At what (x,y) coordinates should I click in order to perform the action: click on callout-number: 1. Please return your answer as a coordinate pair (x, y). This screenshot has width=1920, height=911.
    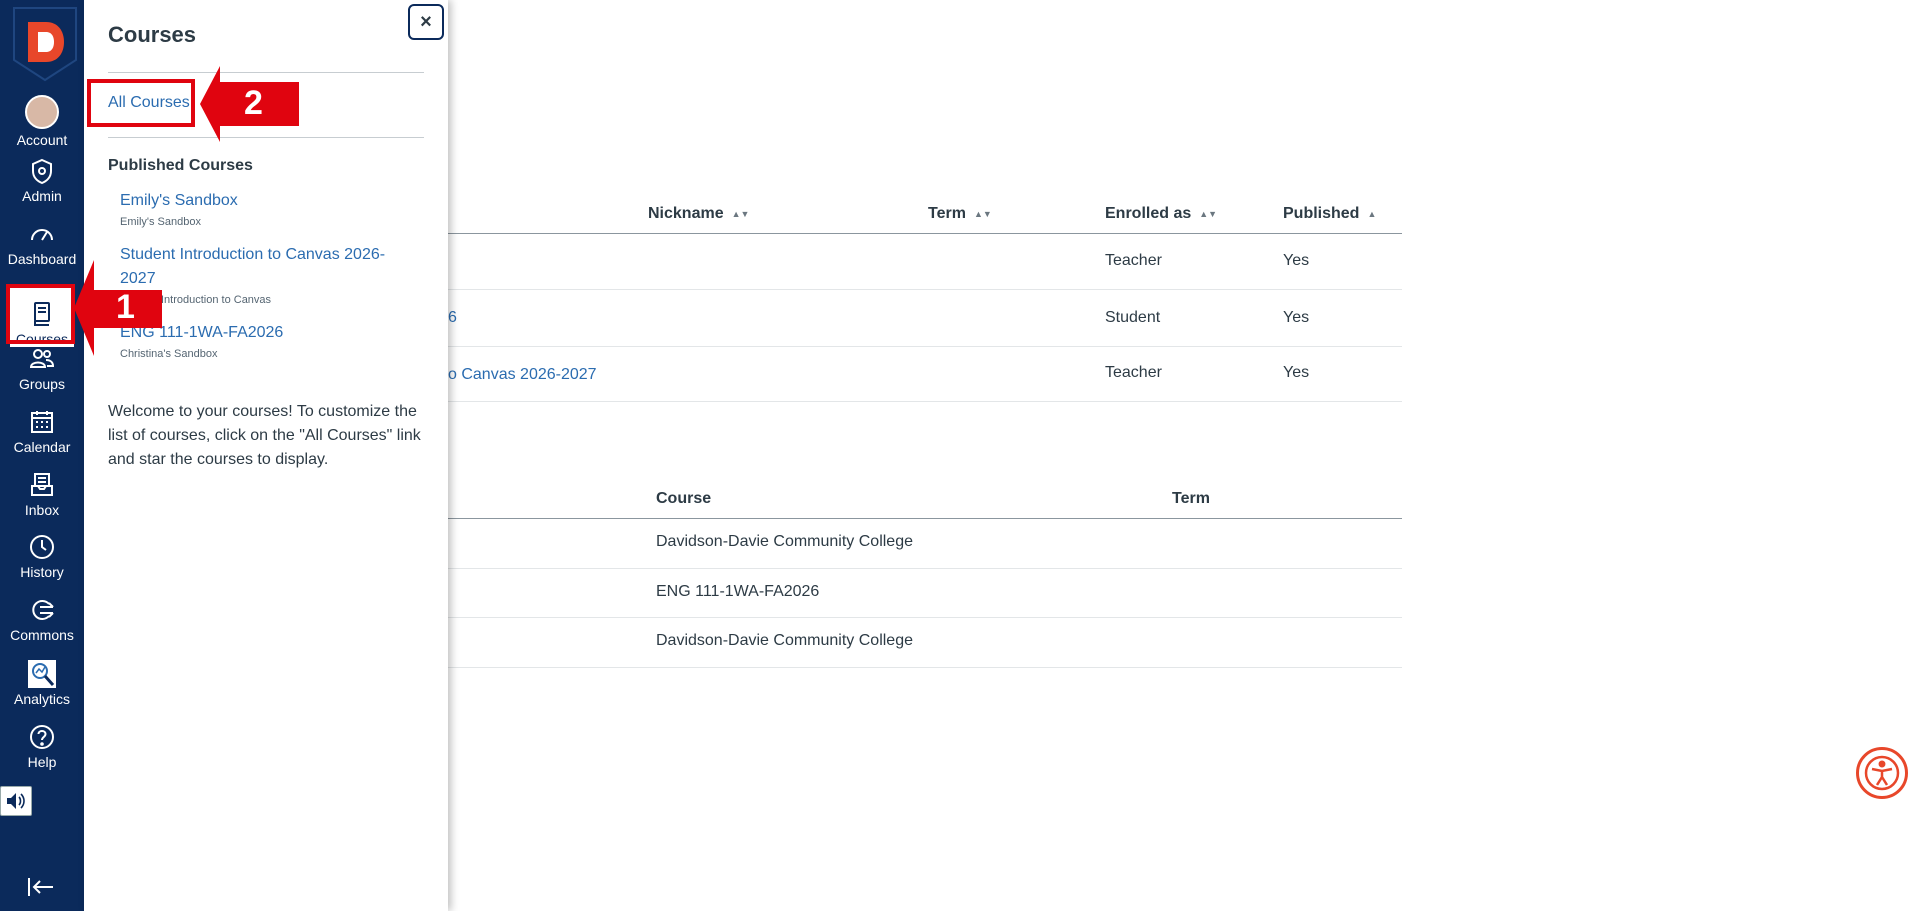
    Looking at the image, I should click on (125, 307).